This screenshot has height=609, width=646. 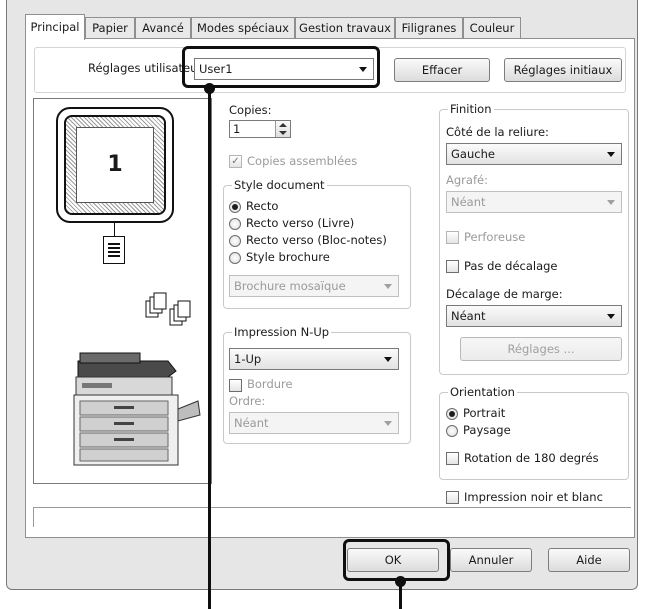 What do you see at coordinates (247, 401) in the screenshot?
I see `order-label: Ordre:` at bounding box center [247, 401].